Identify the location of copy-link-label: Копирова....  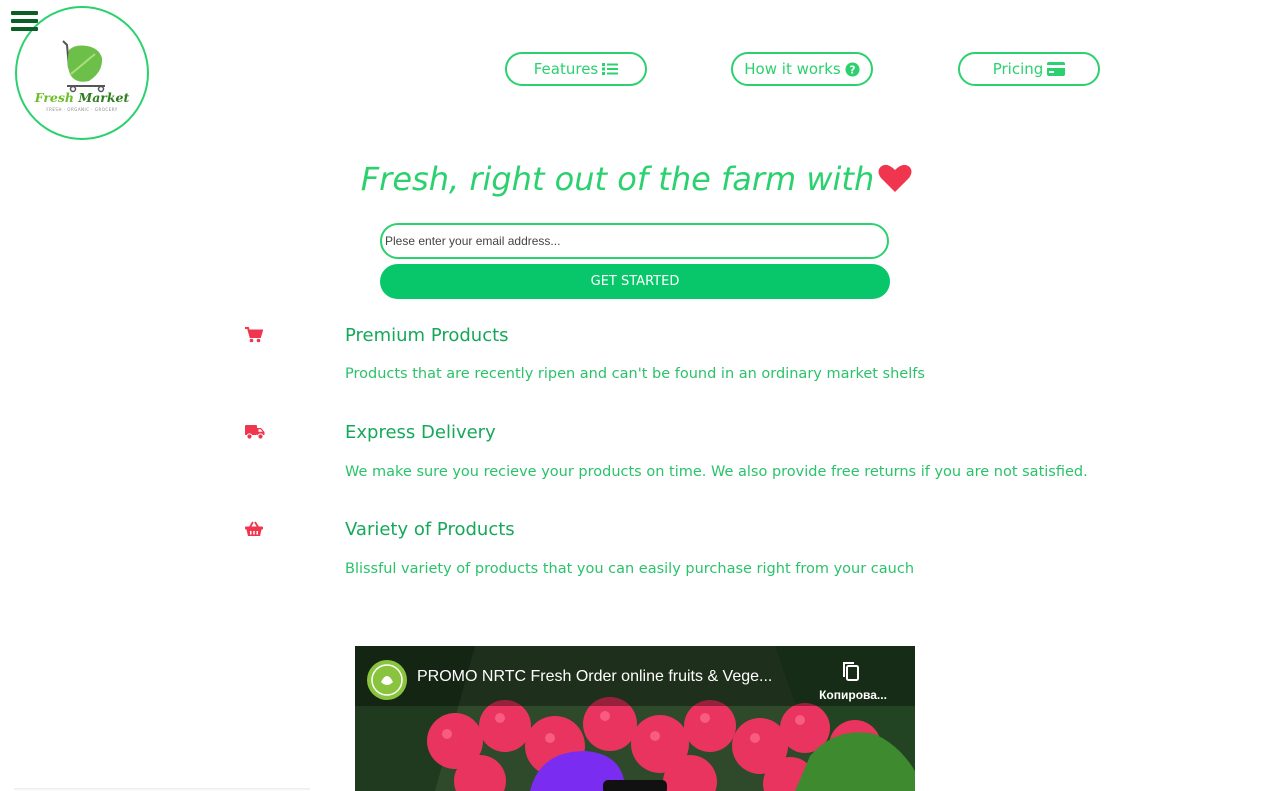
(853, 695).